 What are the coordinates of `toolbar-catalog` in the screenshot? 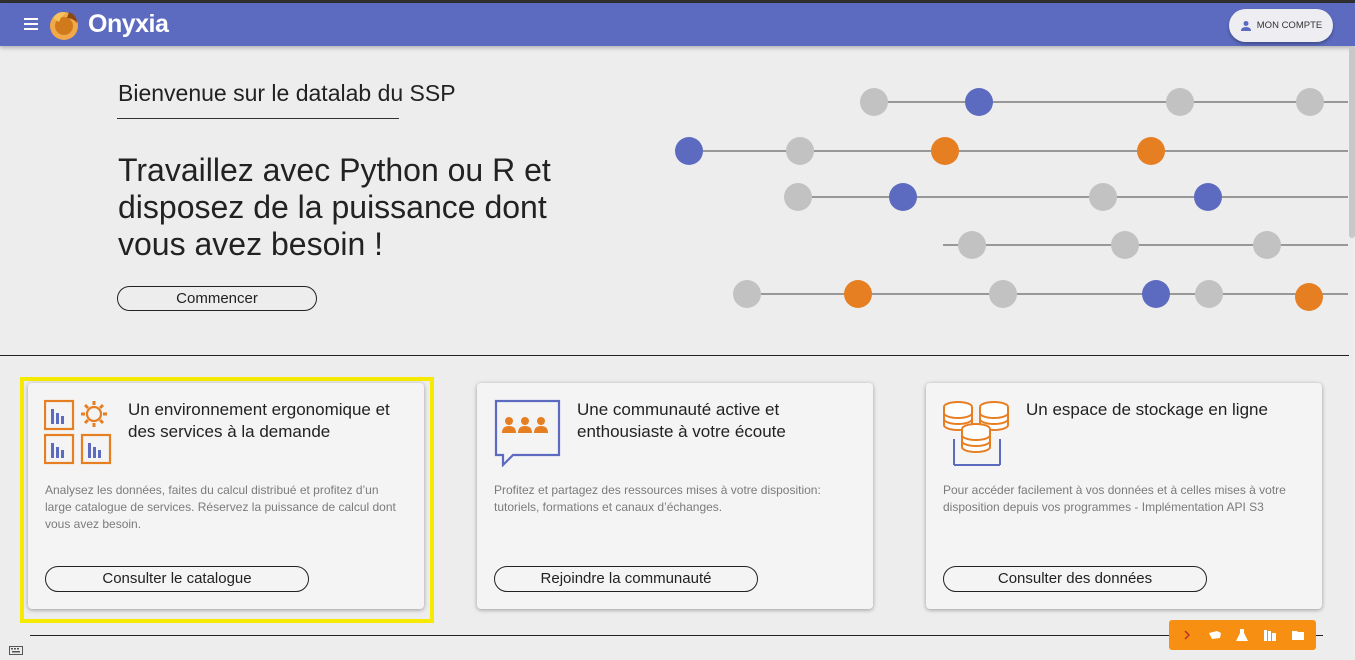 It's located at (1270, 635).